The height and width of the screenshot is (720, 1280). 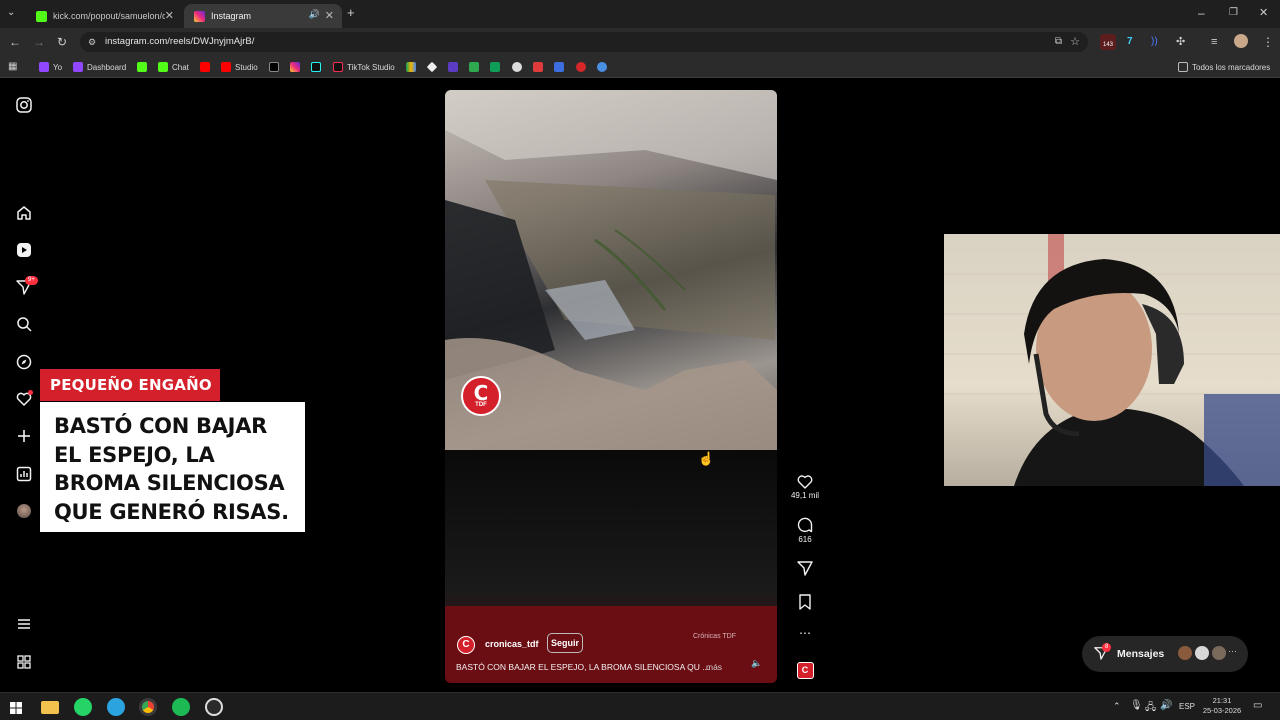 What do you see at coordinates (231, 16) in the screenshot?
I see `tab-title: Instagram` at bounding box center [231, 16].